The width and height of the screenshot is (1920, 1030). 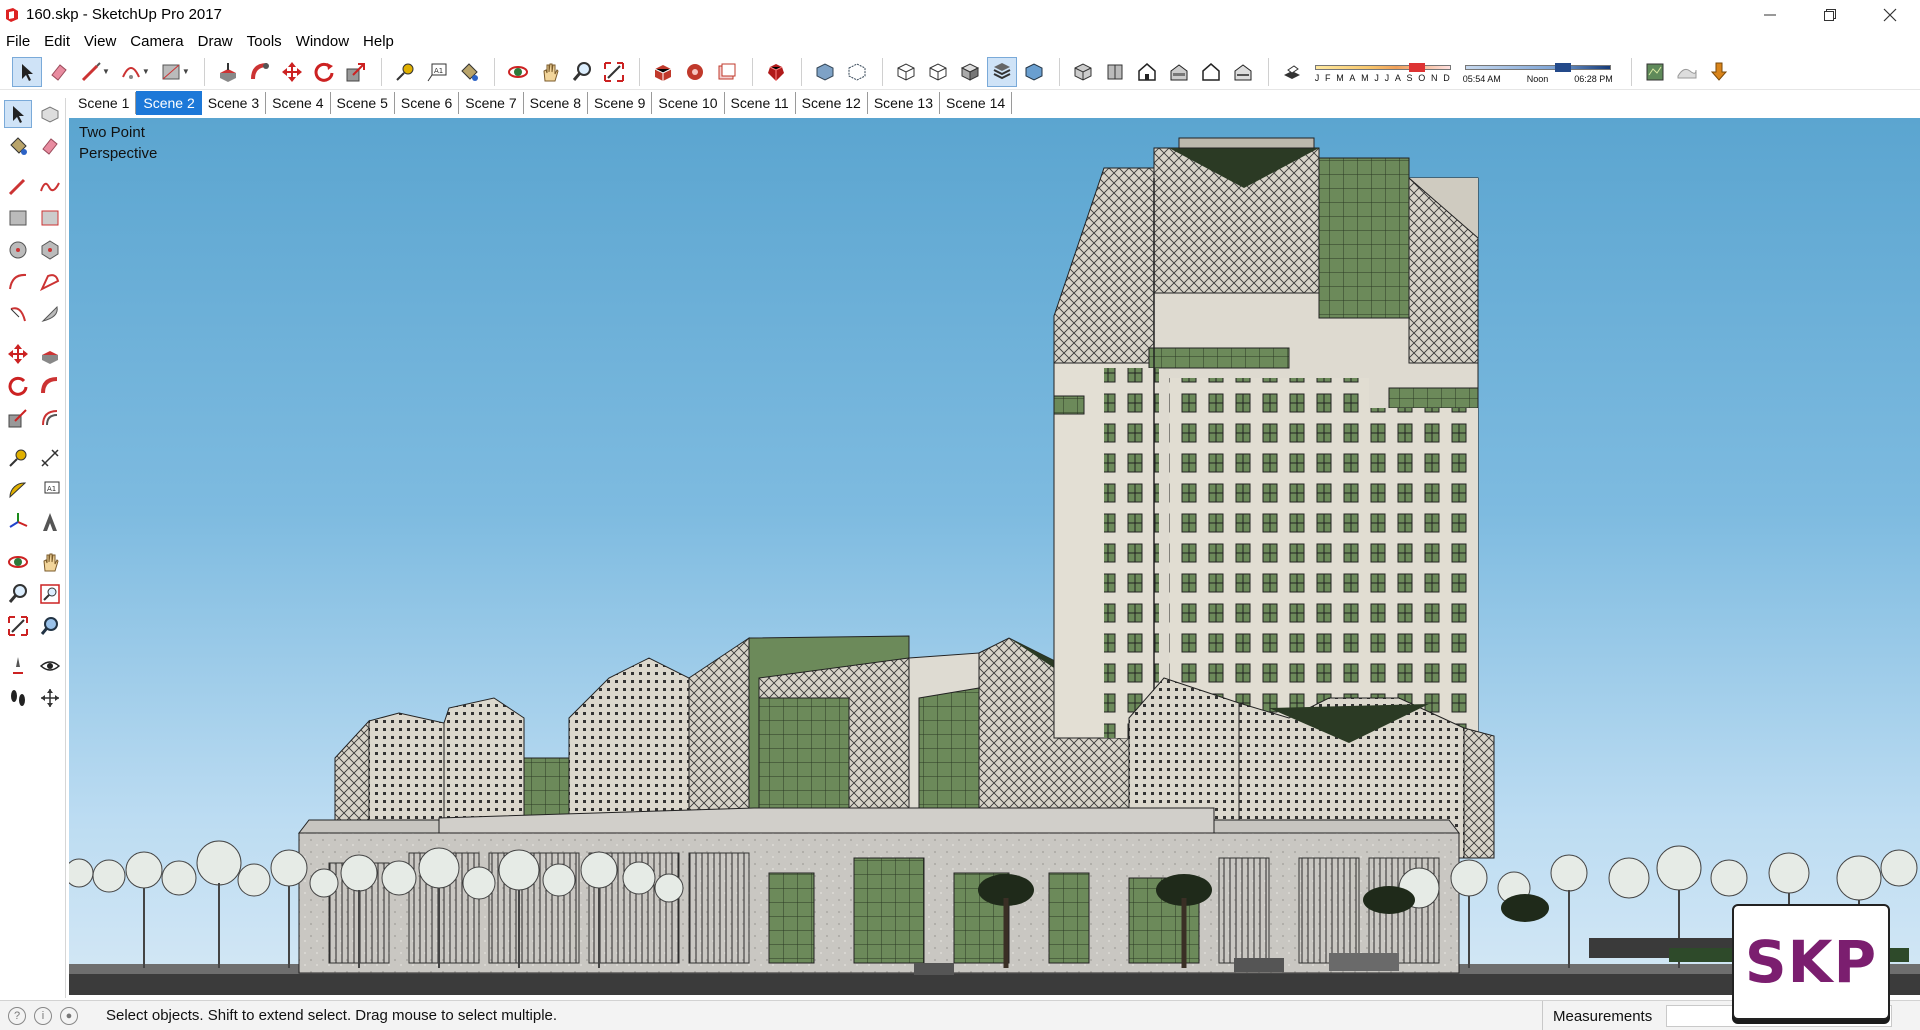 I want to click on sandbox-button, so click(x=1687, y=72).